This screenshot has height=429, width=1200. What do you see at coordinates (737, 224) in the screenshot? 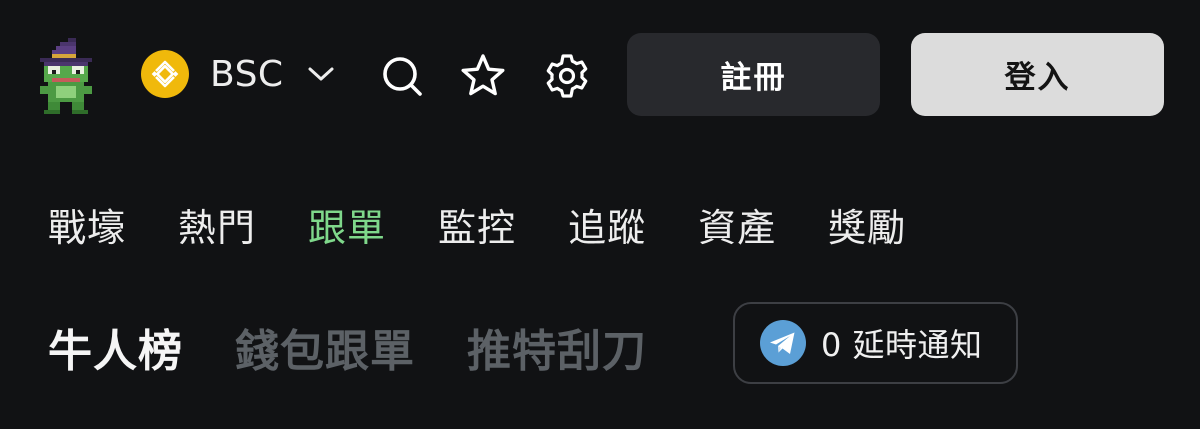
I see `nav-tab-assets: 資產` at bounding box center [737, 224].